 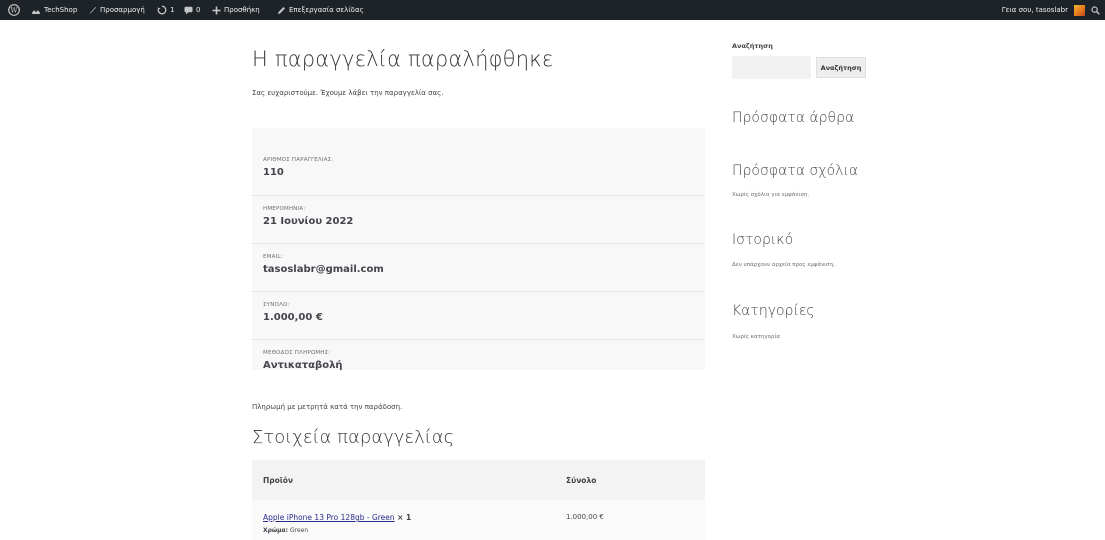 I want to click on column-total: Σύνολο, so click(x=581, y=480).